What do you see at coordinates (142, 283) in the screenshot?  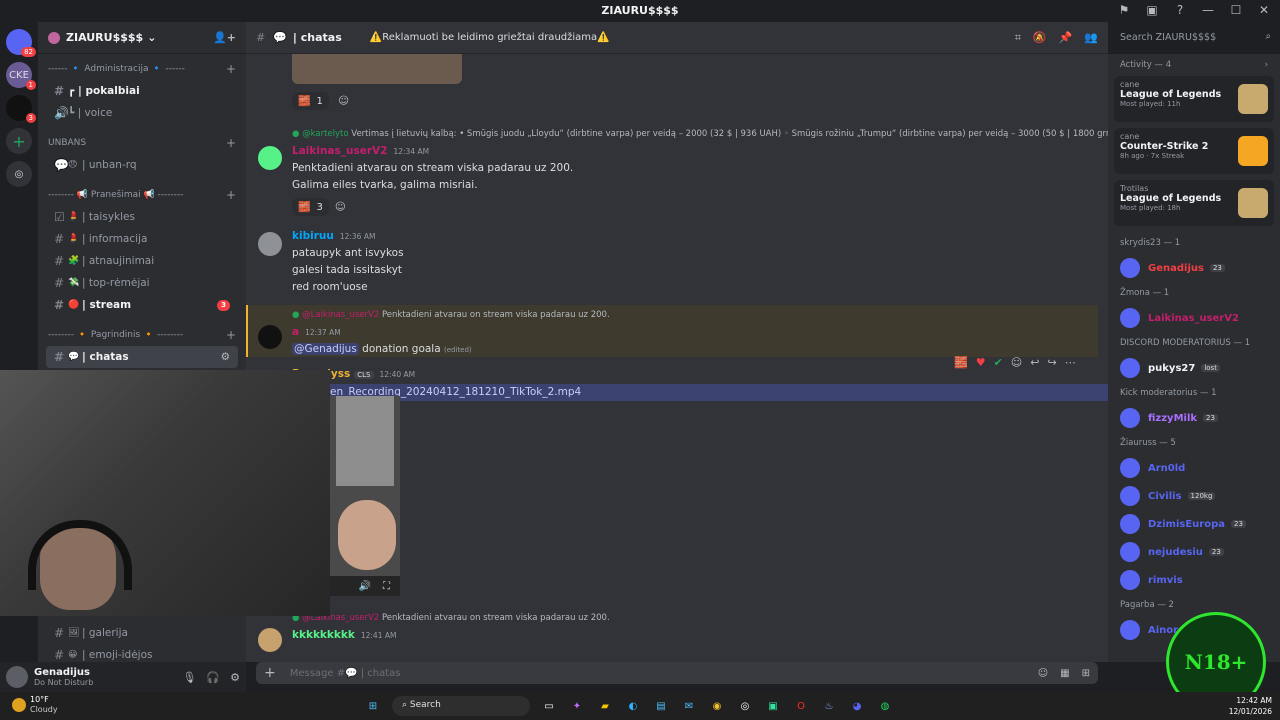 I see `channel-top-remejai: # 💸 | top-rėmėjai` at bounding box center [142, 283].